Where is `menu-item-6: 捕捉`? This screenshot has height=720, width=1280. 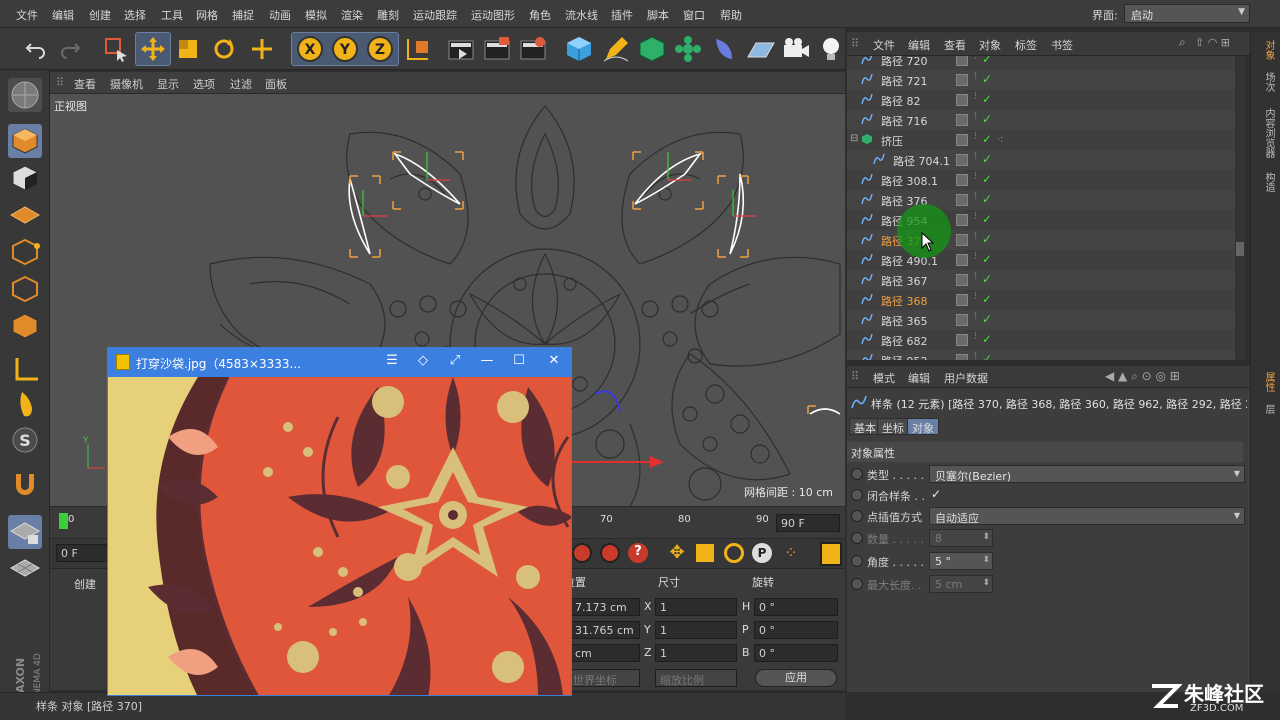 menu-item-6: 捕捉 is located at coordinates (243, 15).